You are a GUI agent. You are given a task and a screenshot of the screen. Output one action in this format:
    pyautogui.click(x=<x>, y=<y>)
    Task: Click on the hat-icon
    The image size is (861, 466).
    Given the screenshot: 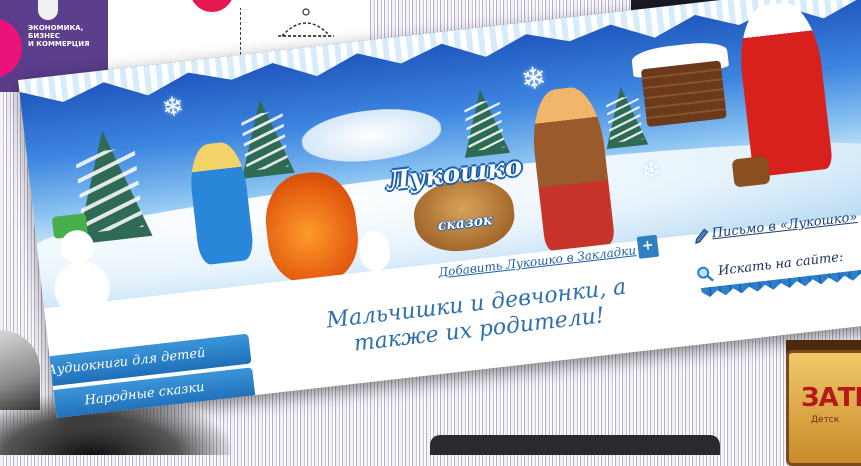 What is the action you would take?
    pyautogui.click(x=306, y=22)
    